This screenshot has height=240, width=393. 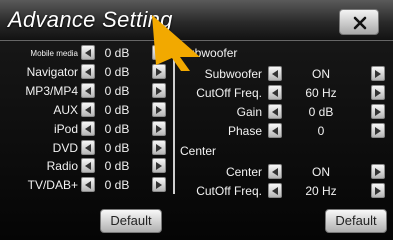 I want to click on setting-label: Phase, so click(x=244, y=131).